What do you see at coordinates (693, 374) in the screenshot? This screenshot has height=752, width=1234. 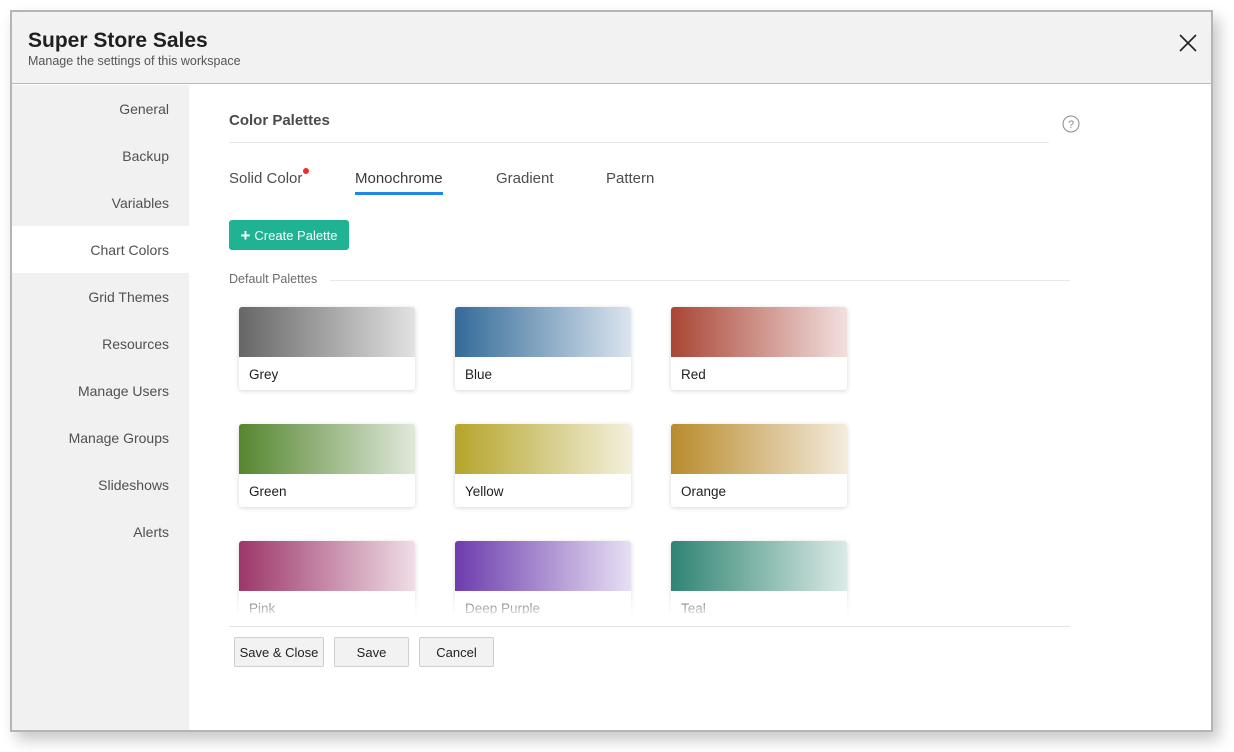 I see `palette-name: Red` at bounding box center [693, 374].